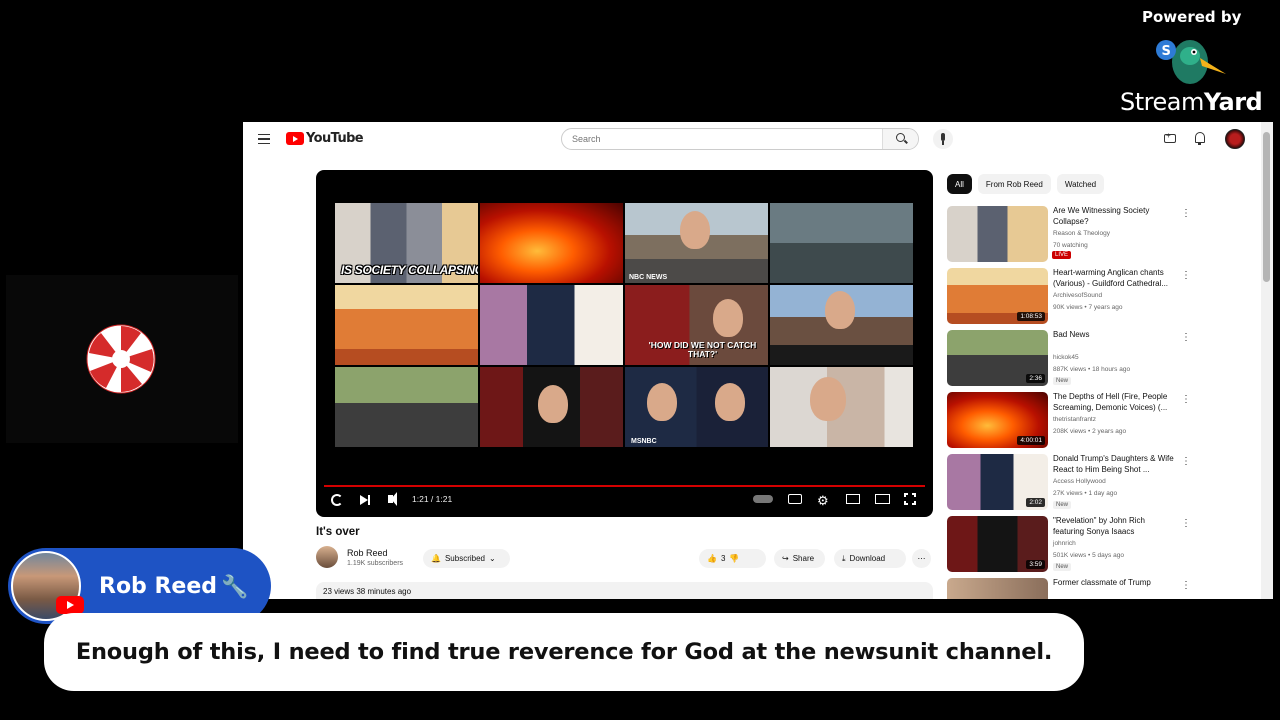 Image resolution: width=1280 pixels, height=720 pixels. I want to click on progress-bar, so click(624, 486).